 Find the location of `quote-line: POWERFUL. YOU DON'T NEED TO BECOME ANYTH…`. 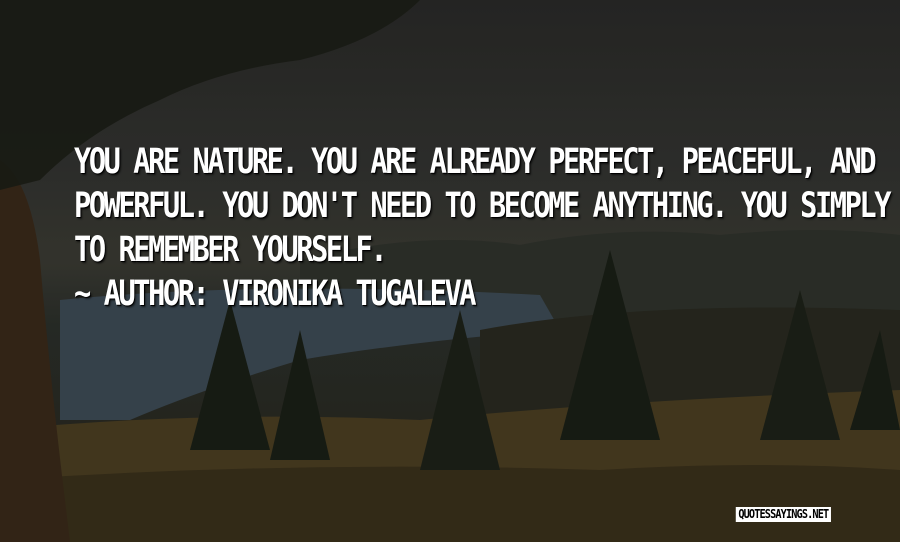

quote-line: POWERFUL. YOU DON'T NEED TO BECOME ANYTH… is located at coordinates (487, 206).